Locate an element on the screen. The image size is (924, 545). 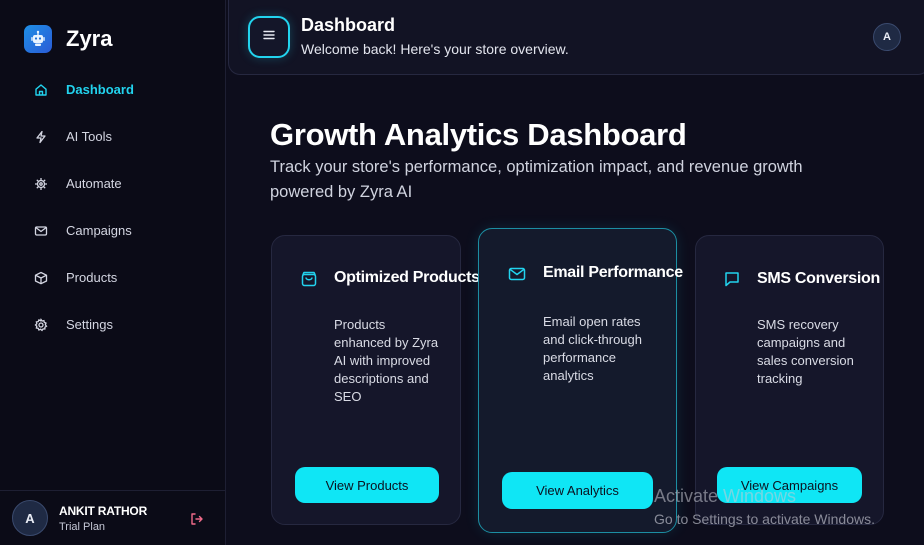
sidebar-item-label: Automate is located at coordinates (94, 183).